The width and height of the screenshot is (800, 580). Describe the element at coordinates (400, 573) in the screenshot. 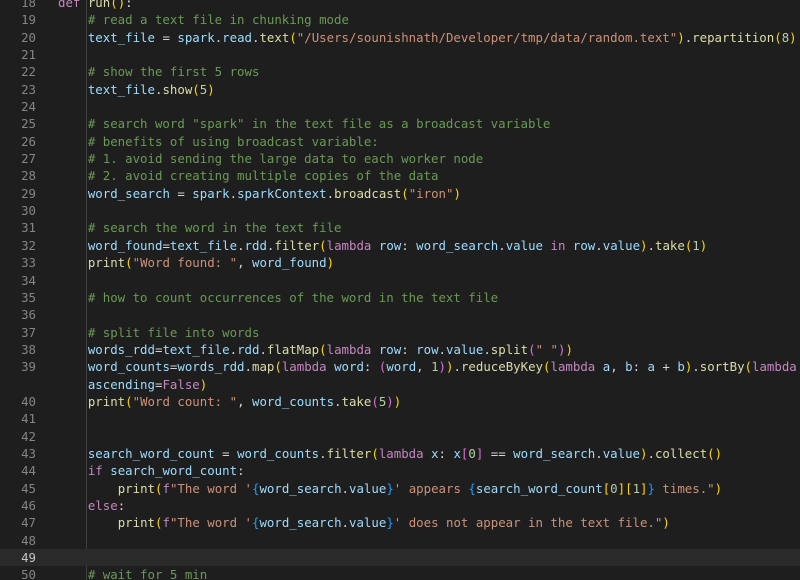

I see `code-line: 50 # wait for 5 min` at that location.